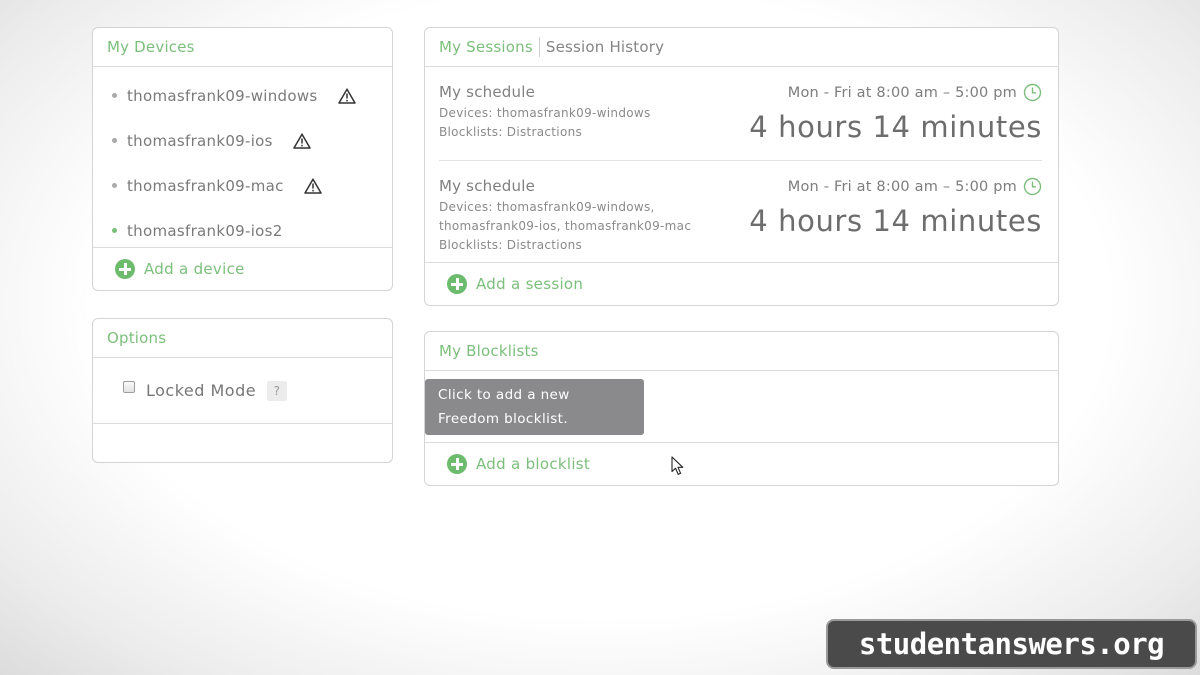 The height and width of the screenshot is (675, 1200). I want to click on device-item-ios: thomasfrank09-ios, so click(242, 140).